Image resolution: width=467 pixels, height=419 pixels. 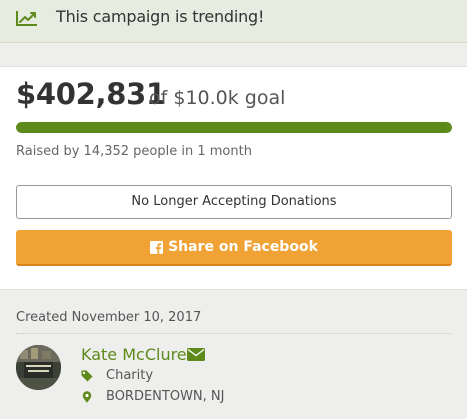 I want to click on goal-text: of $10.0k goal, so click(x=217, y=98).